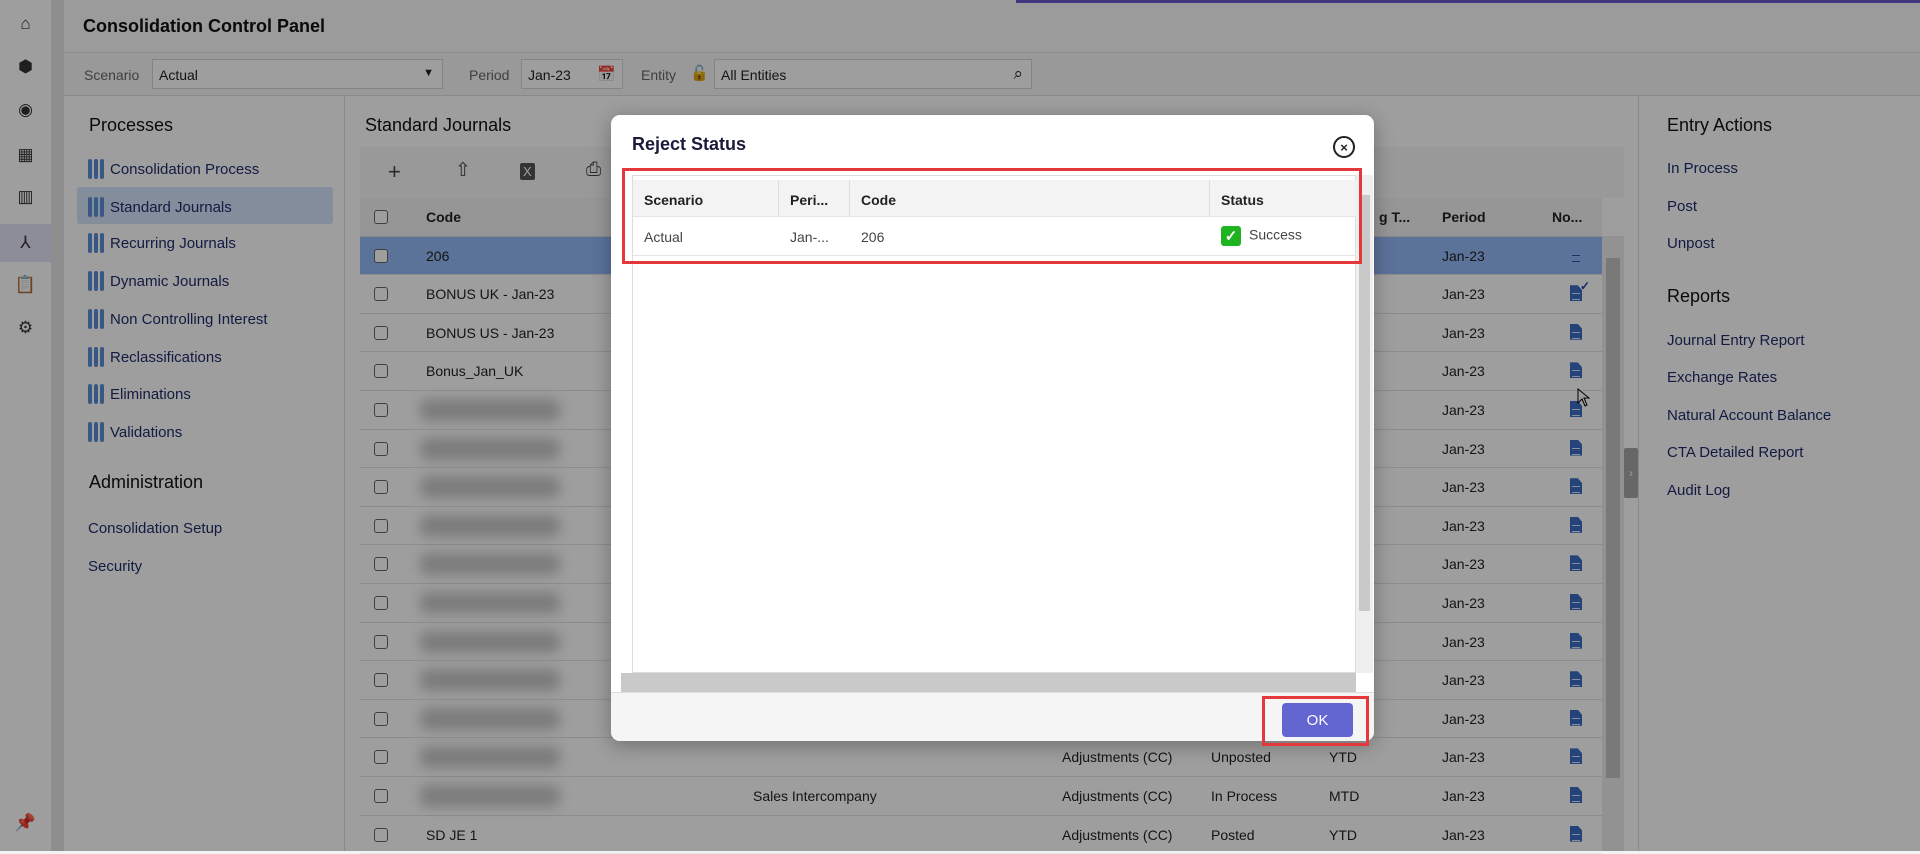  I want to click on highlight-status-grid, so click(992, 216).